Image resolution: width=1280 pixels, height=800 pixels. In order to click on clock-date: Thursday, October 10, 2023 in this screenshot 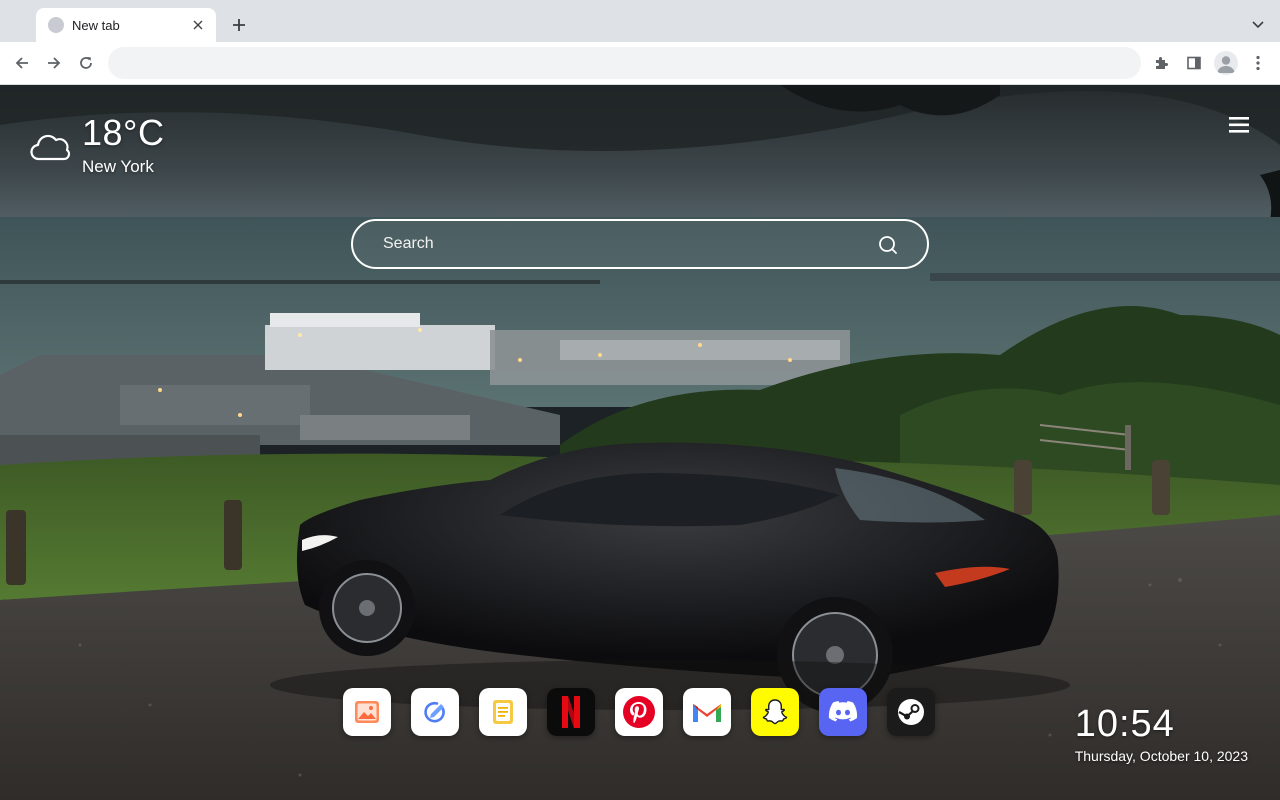, I will do `click(1161, 756)`.